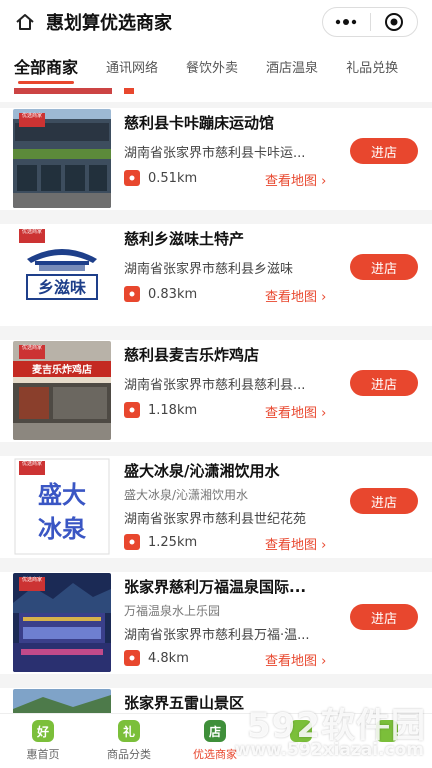 The height and width of the screenshot is (768, 432). What do you see at coordinates (109, 23) in the screenshot?
I see `page-title: 惠划算优选商家` at bounding box center [109, 23].